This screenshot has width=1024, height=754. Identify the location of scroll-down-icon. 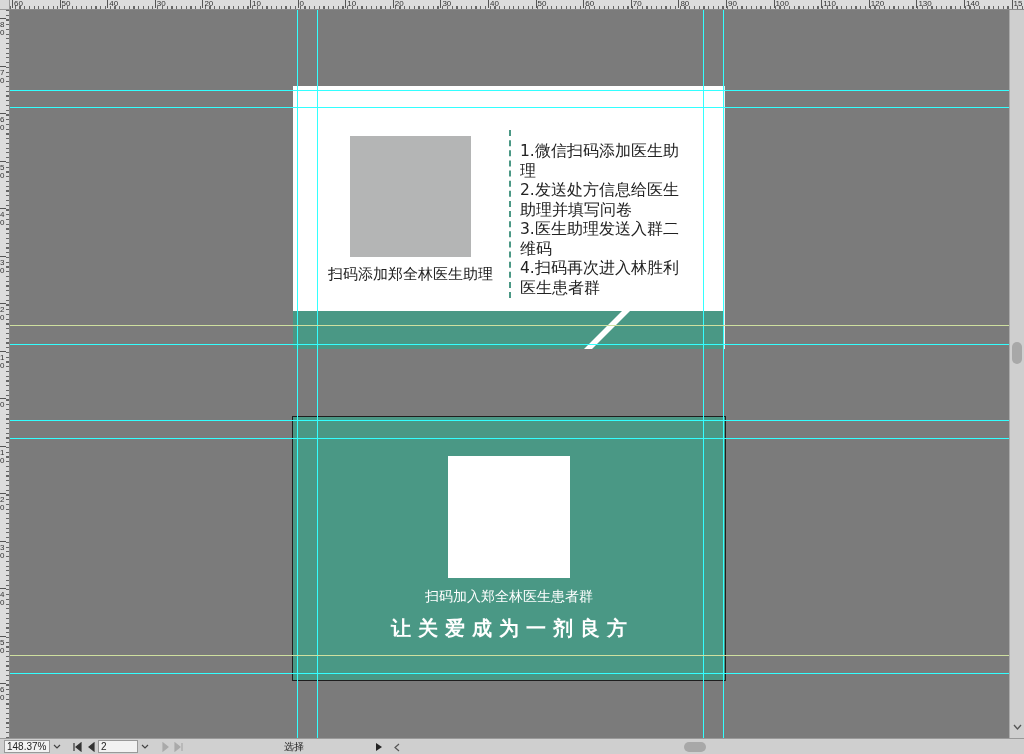
(1017, 727).